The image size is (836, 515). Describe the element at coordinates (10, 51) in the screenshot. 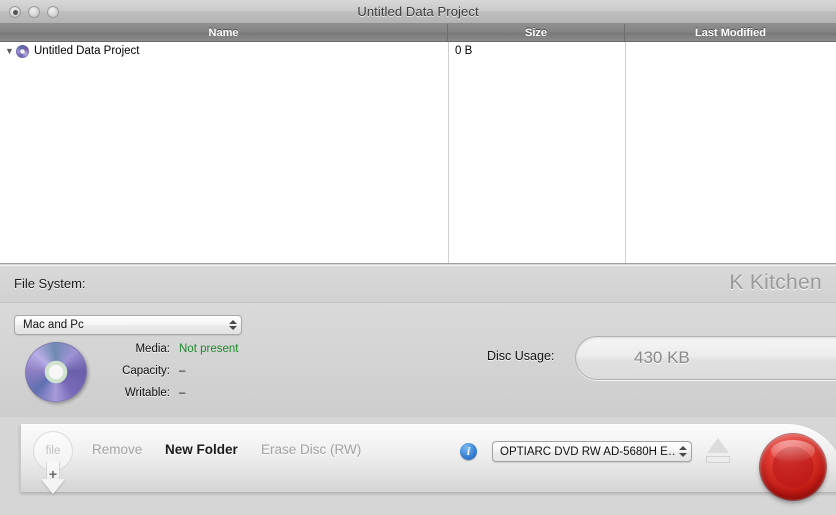

I see `disclosure-triangle-icon: ▼` at that location.